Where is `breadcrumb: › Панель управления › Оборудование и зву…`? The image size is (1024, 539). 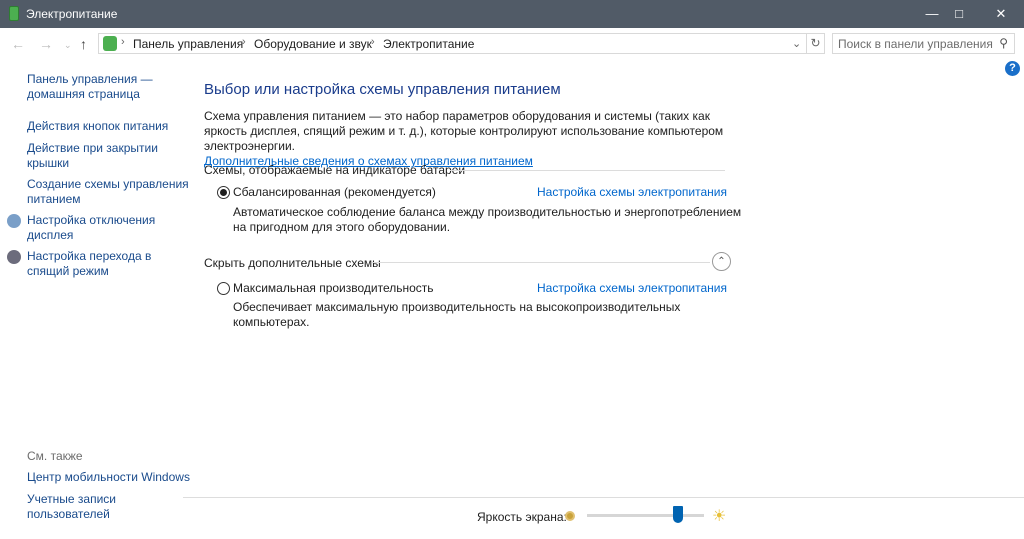 breadcrumb: › Панель управления › Оборудование и зву… is located at coordinates (452, 43).